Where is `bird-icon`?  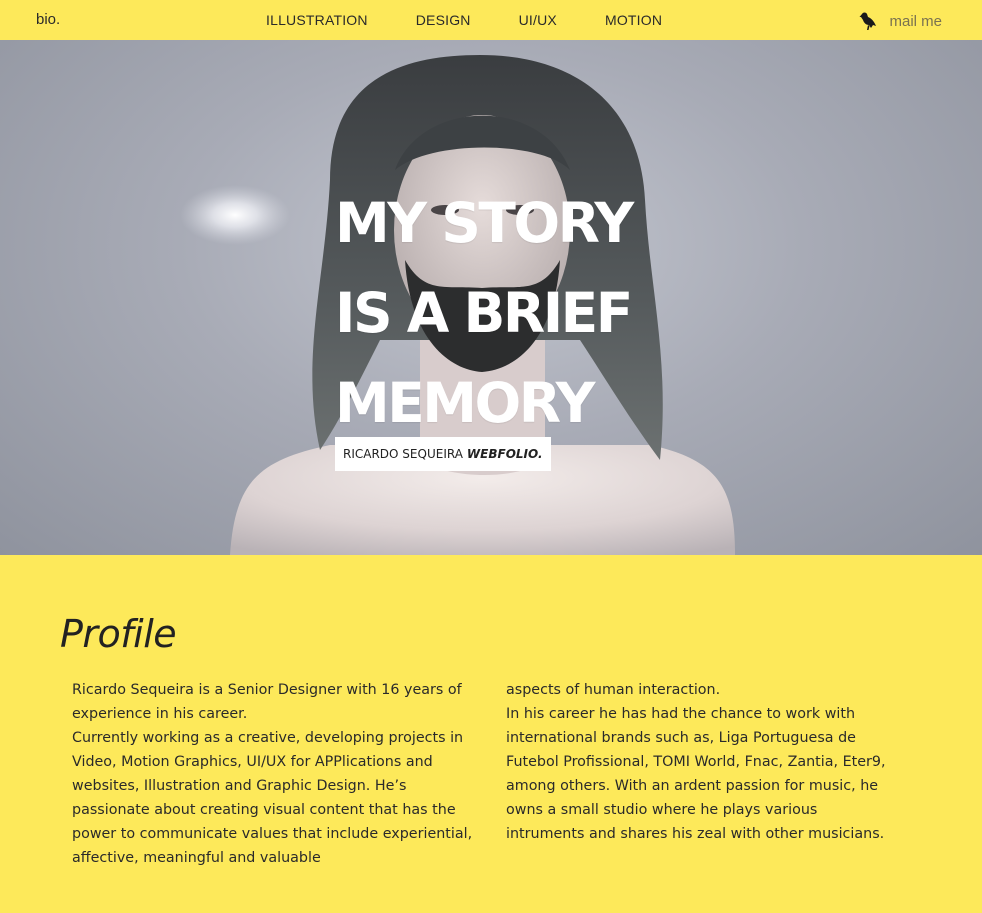 bird-icon is located at coordinates (868, 21).